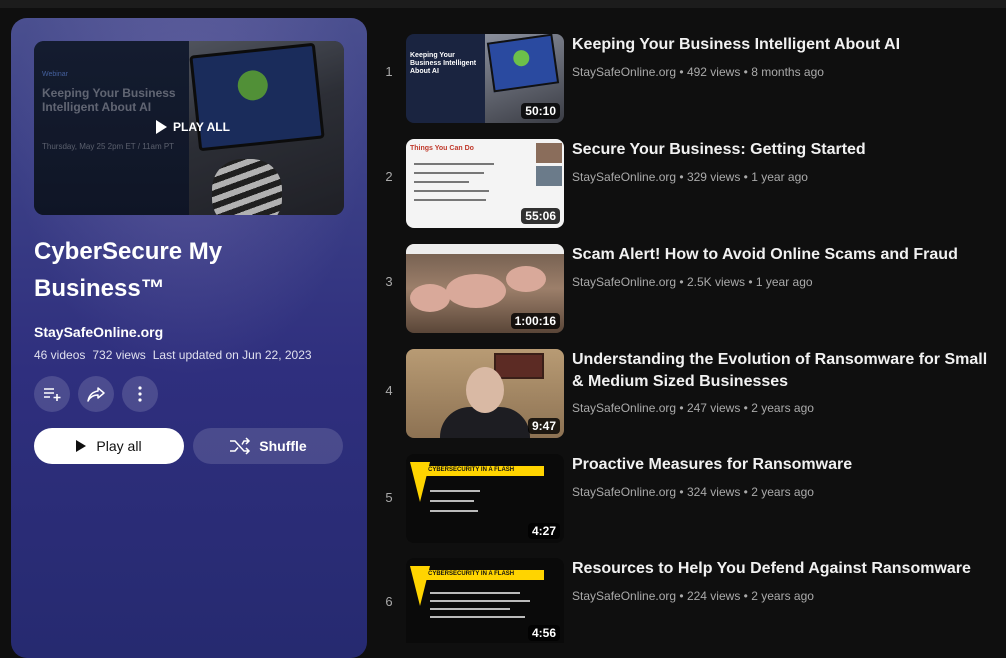  What do you see at coordinates (540, 111) in the screenshot?
I see `duration-badge: 50:10` at bounding box center [540, 111].